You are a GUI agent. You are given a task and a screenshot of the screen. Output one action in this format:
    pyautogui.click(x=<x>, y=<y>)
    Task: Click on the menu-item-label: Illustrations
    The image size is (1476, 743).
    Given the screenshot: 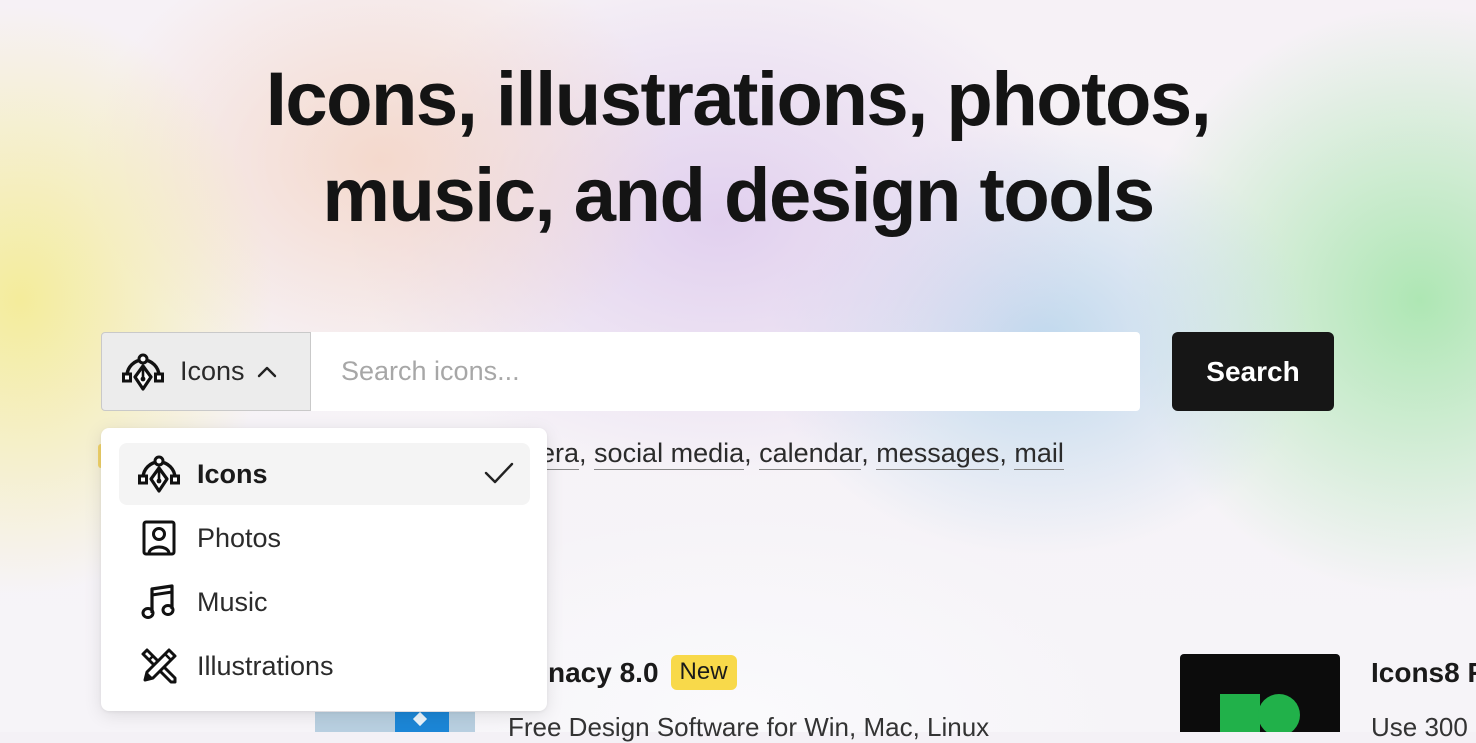 What is the action you would take?
    pyautogui.click(x=265, y=665)
    